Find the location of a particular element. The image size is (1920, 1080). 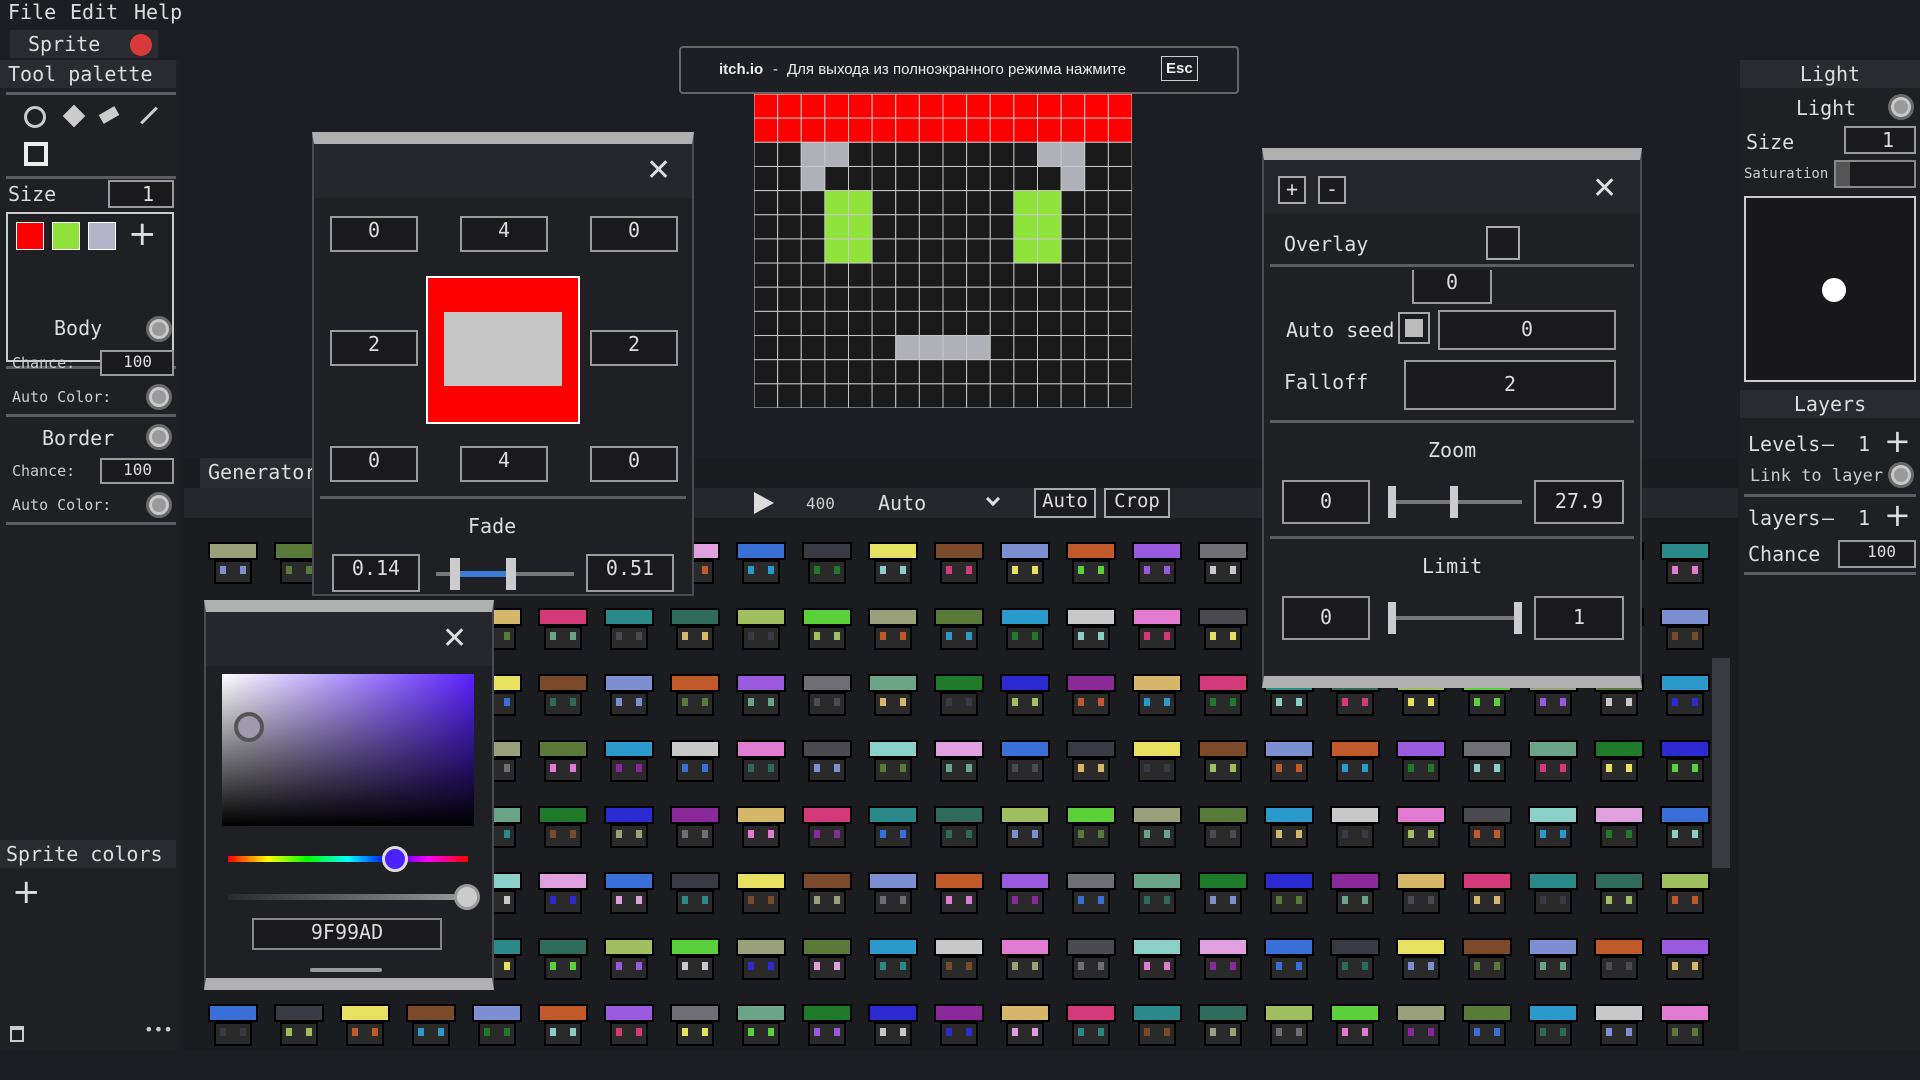

alpha-slider-handle is located at coordinates (467, 897).